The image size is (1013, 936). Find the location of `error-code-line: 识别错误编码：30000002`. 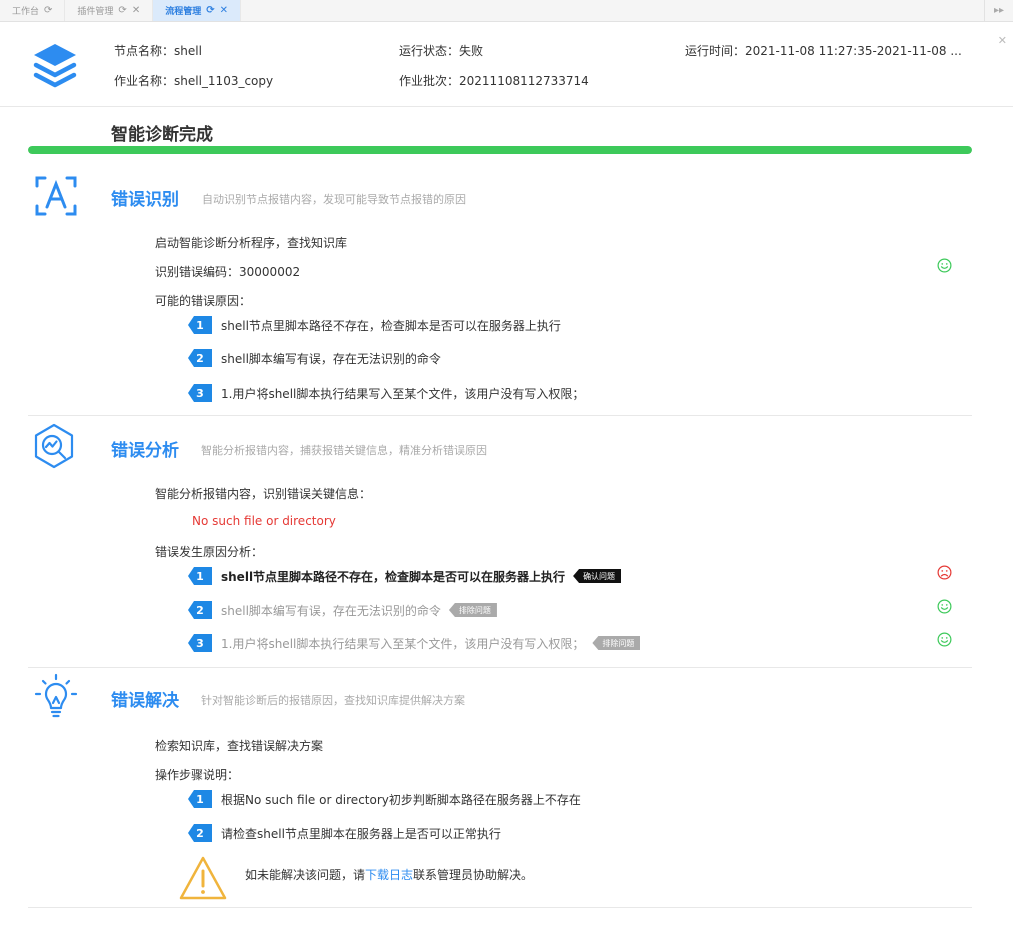

error-code-line: 识别错误编码：30000002 is located at coordinates (227, 271).